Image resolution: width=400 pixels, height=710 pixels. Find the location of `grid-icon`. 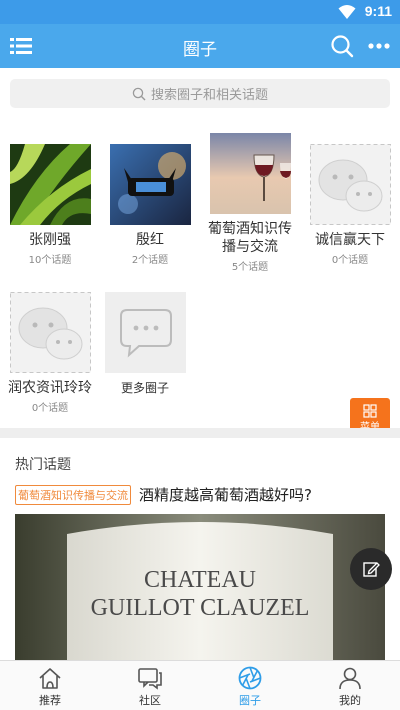

grid-icon is located at coordinates (370, 411).